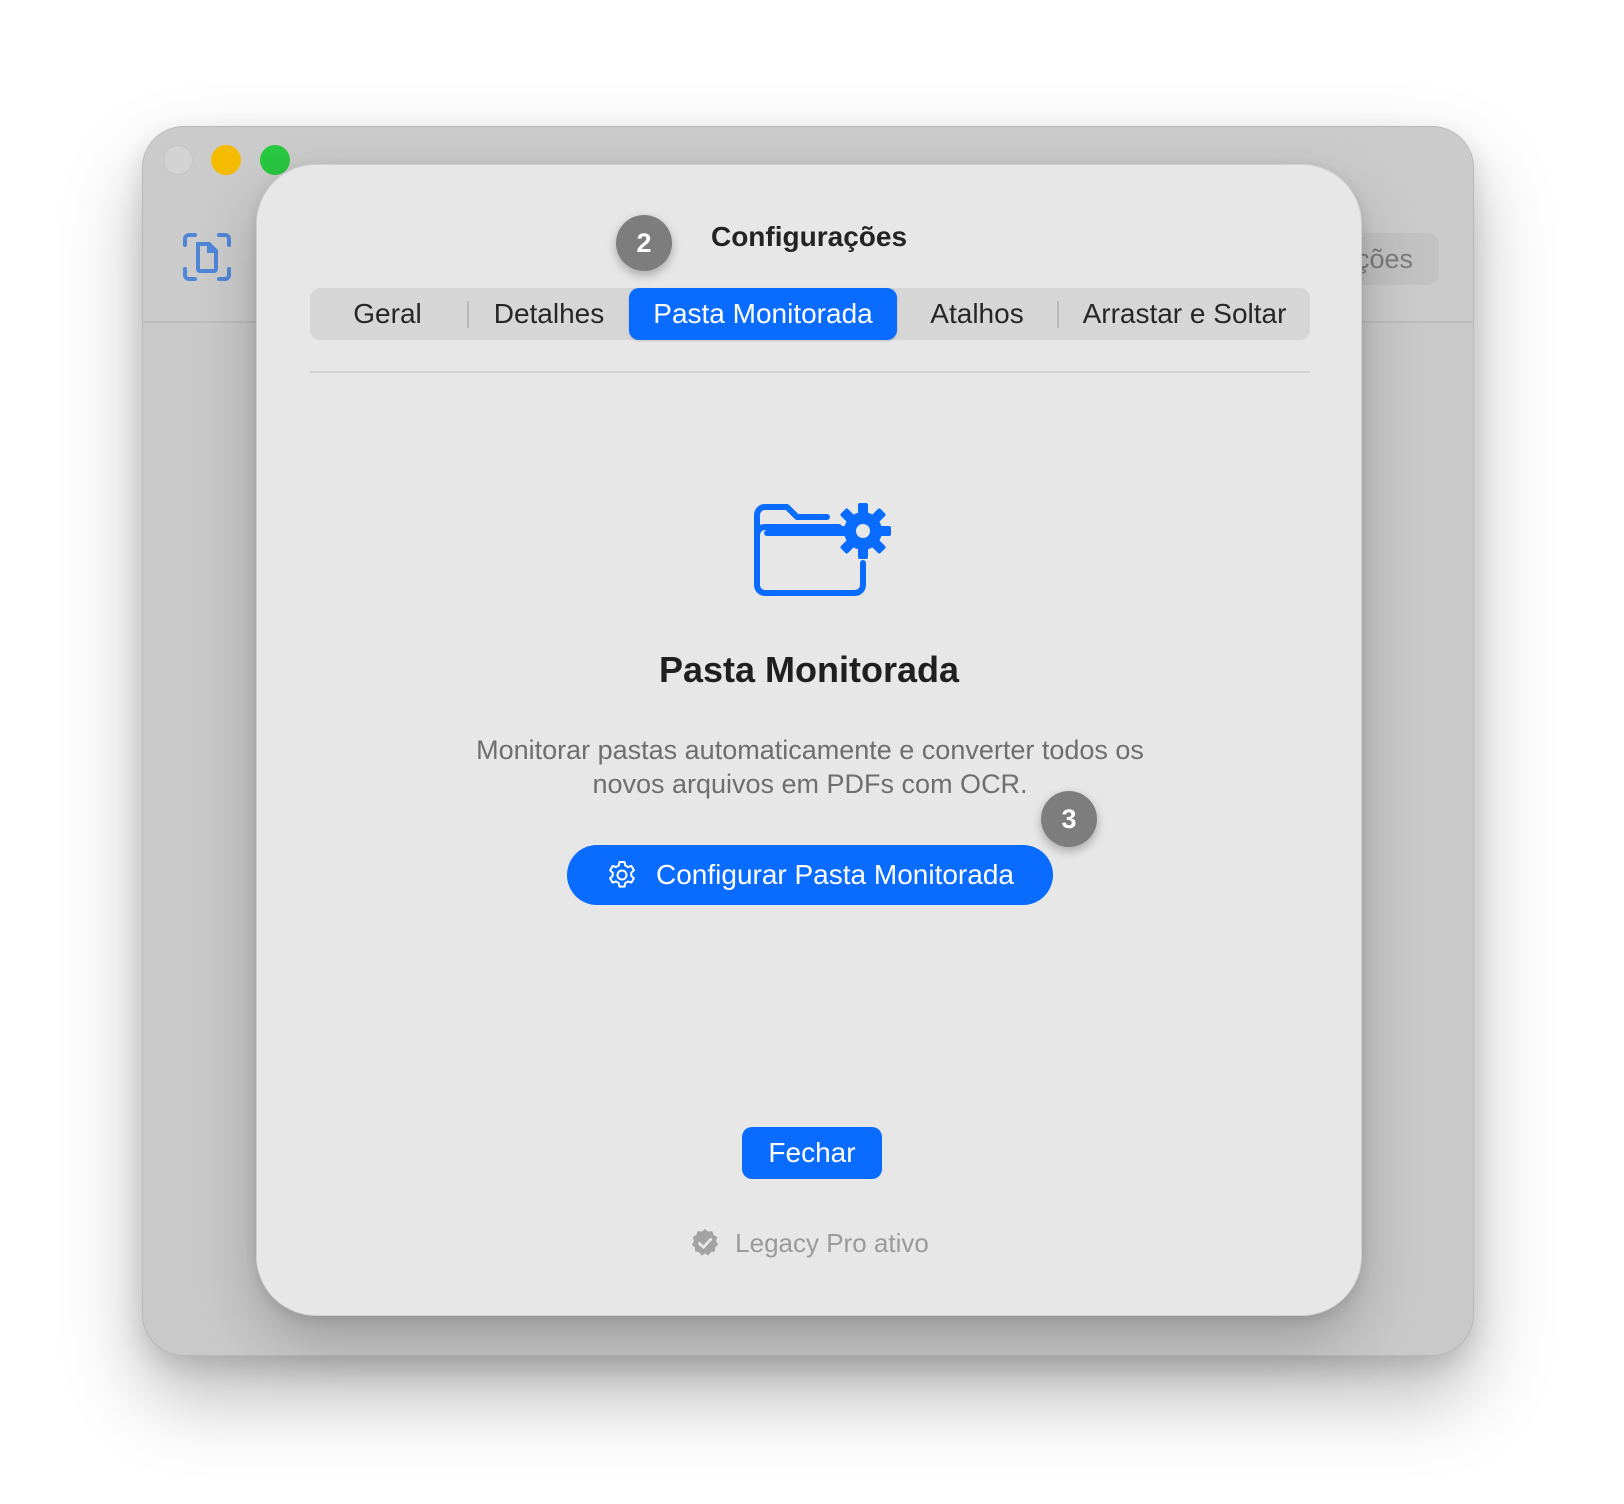 Image resolution: width=1624 pixels, height=1504 pixels. What do you see at coordinates (275, 160) in the screenshot?
I see `window-zoom-button` at bounding box center [275, 160].